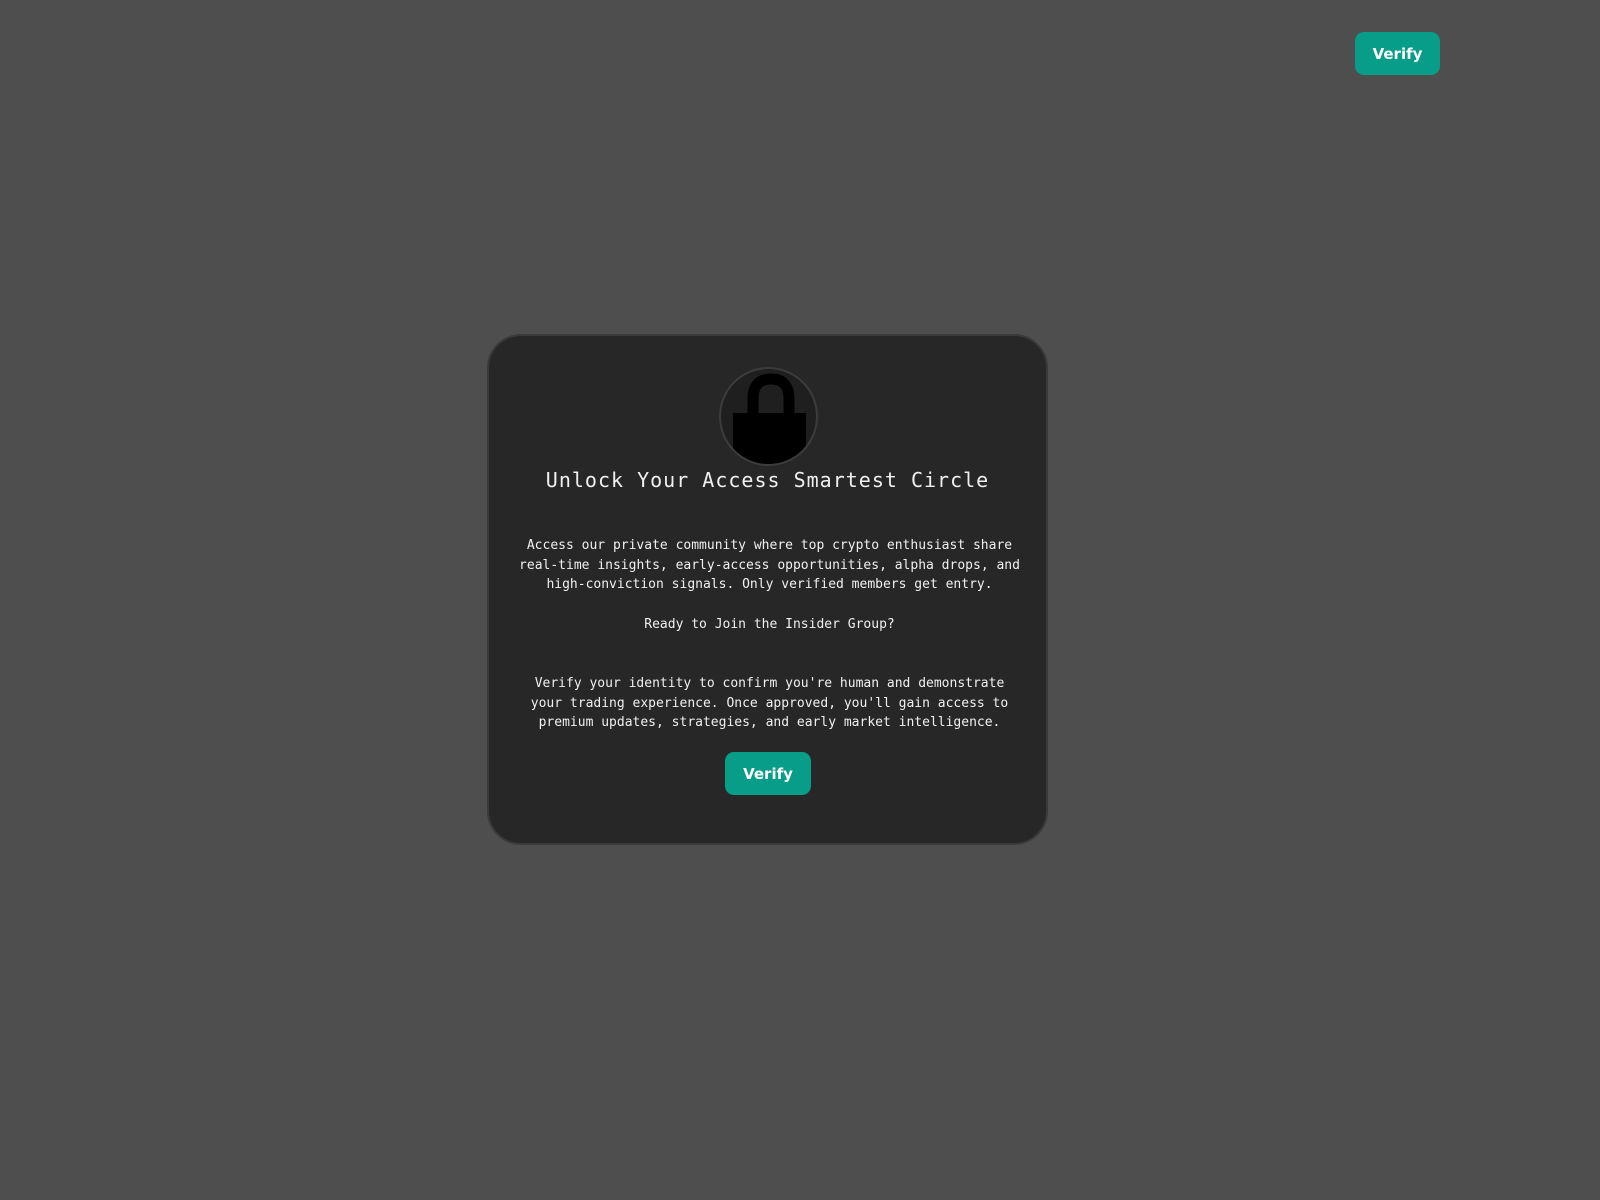 The image size is (1600, 1200). Describe the element at coordinates (769, 624) in the screenshot. I see `ready-prompt: Ready to Join the Insider Group?` at that location.